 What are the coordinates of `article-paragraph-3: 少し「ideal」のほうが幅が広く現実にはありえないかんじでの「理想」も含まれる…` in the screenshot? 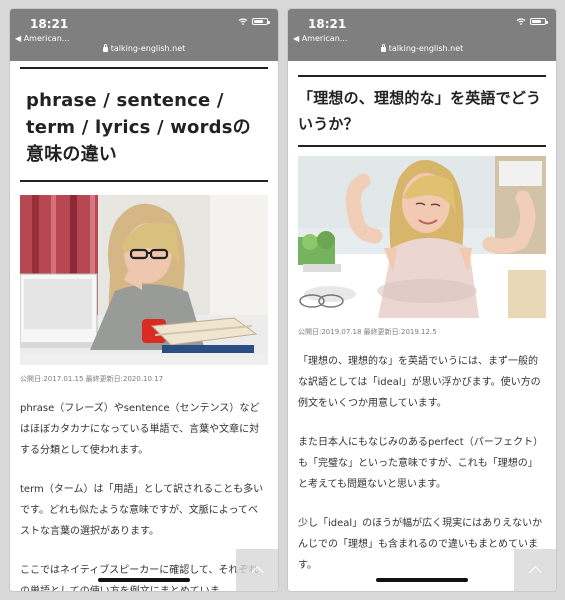 It's located at (420, 544).